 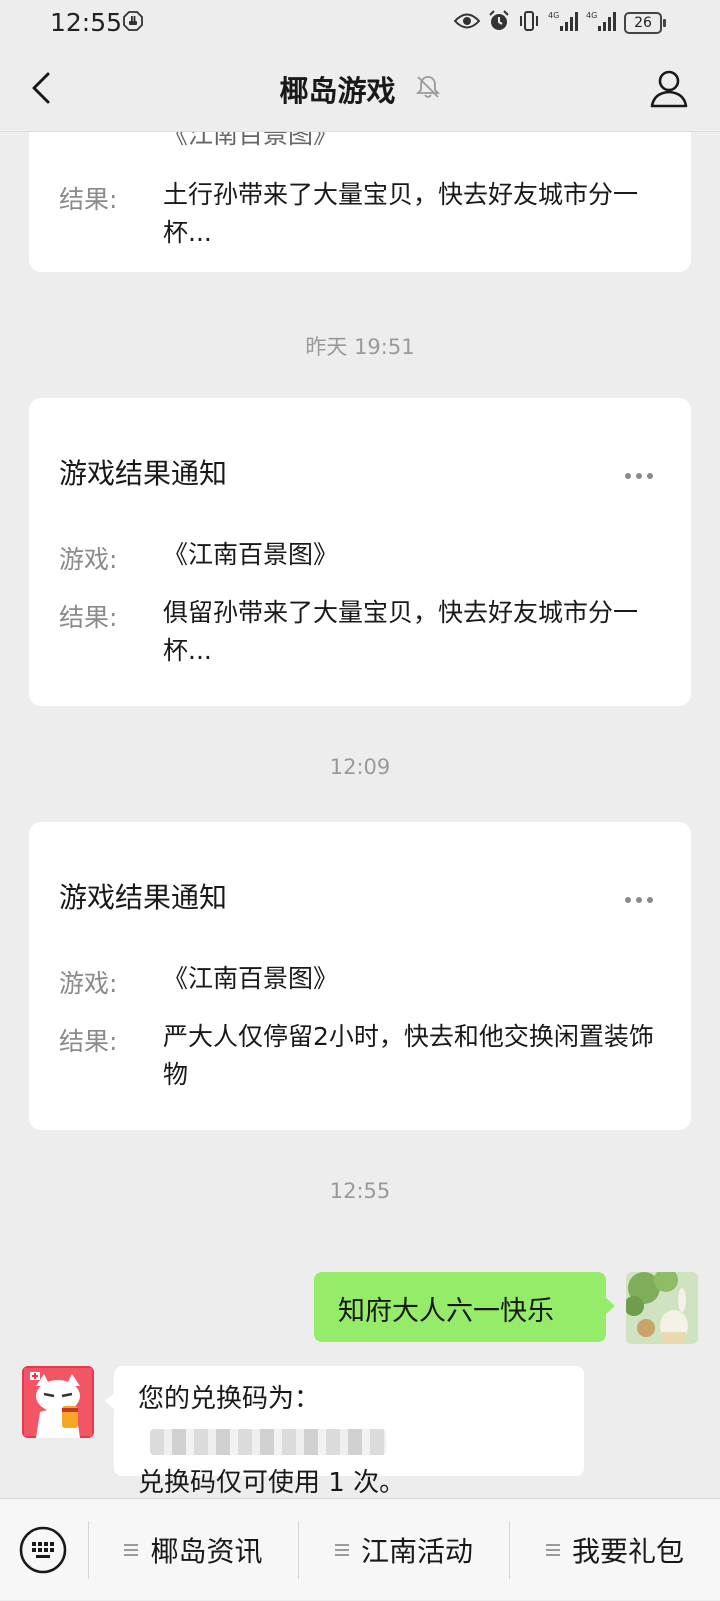 I want to click on official-account-avatar, so click(x=58, y=1402).